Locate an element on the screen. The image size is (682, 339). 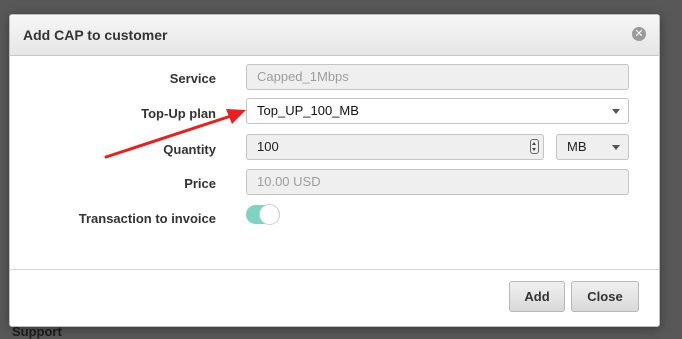
quantity-label: Quantity is located at coordinates (189, 149).